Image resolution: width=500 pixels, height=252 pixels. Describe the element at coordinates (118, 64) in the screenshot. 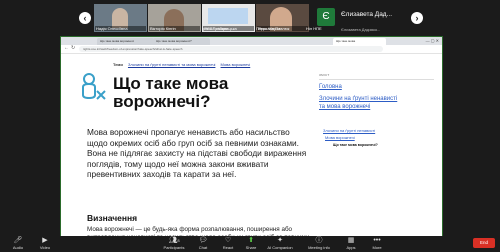

I see `breadcrumb-label: Теми` at that location.